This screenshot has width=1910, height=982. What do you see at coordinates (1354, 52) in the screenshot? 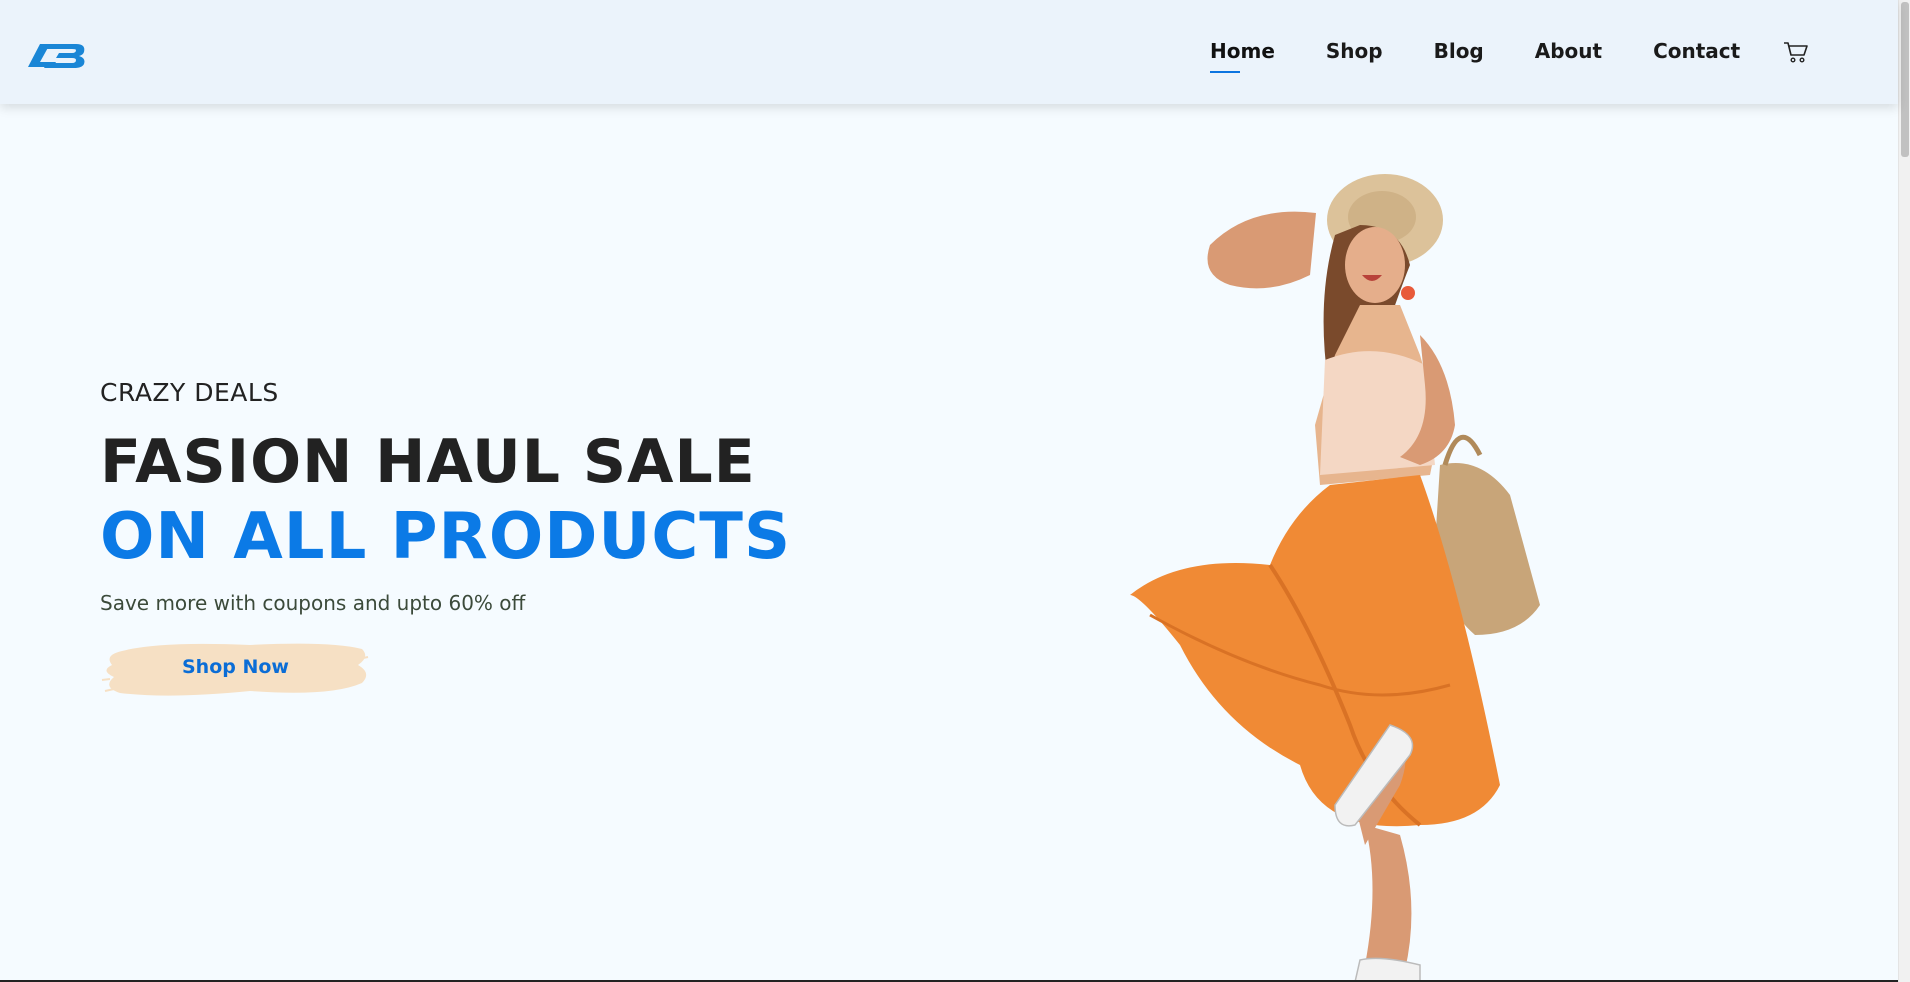
I see `nav-shop: Shop` at bounding box center [1354, 52].